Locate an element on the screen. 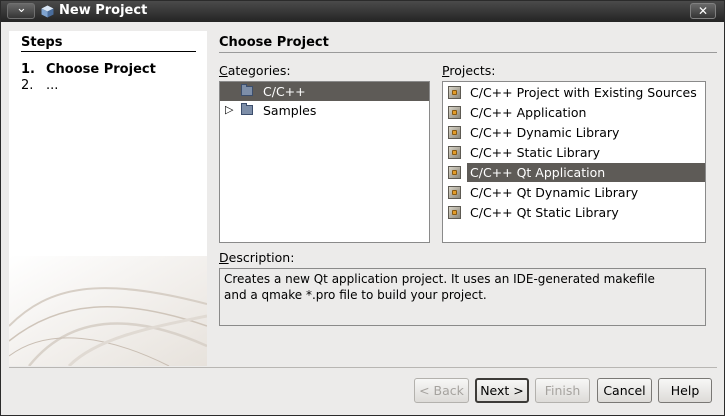  list-item: C/C++ Qt Dynamic Library is located at coordinates (574, 192).